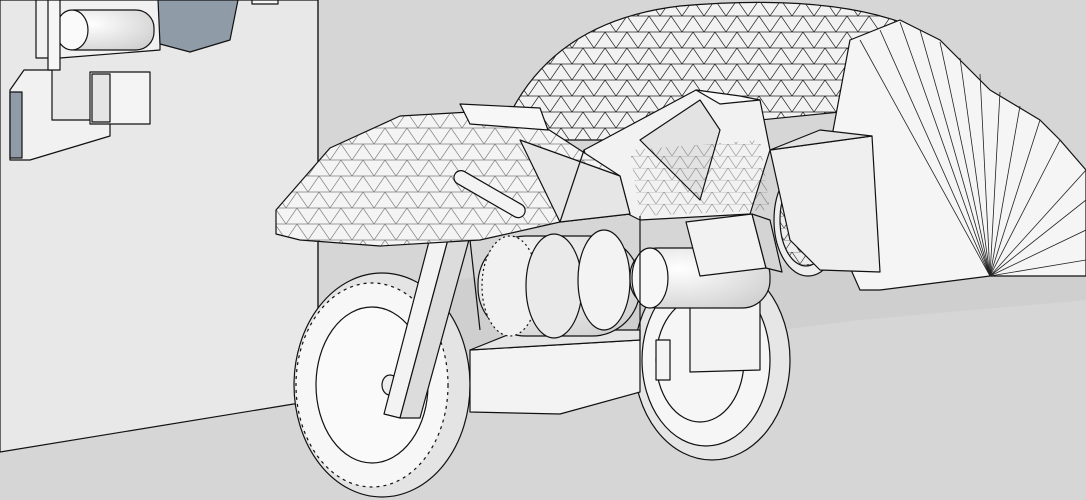  Describe the element at coordinates (825, 203) in the screenshot. I see `turbine-intake` at that location.